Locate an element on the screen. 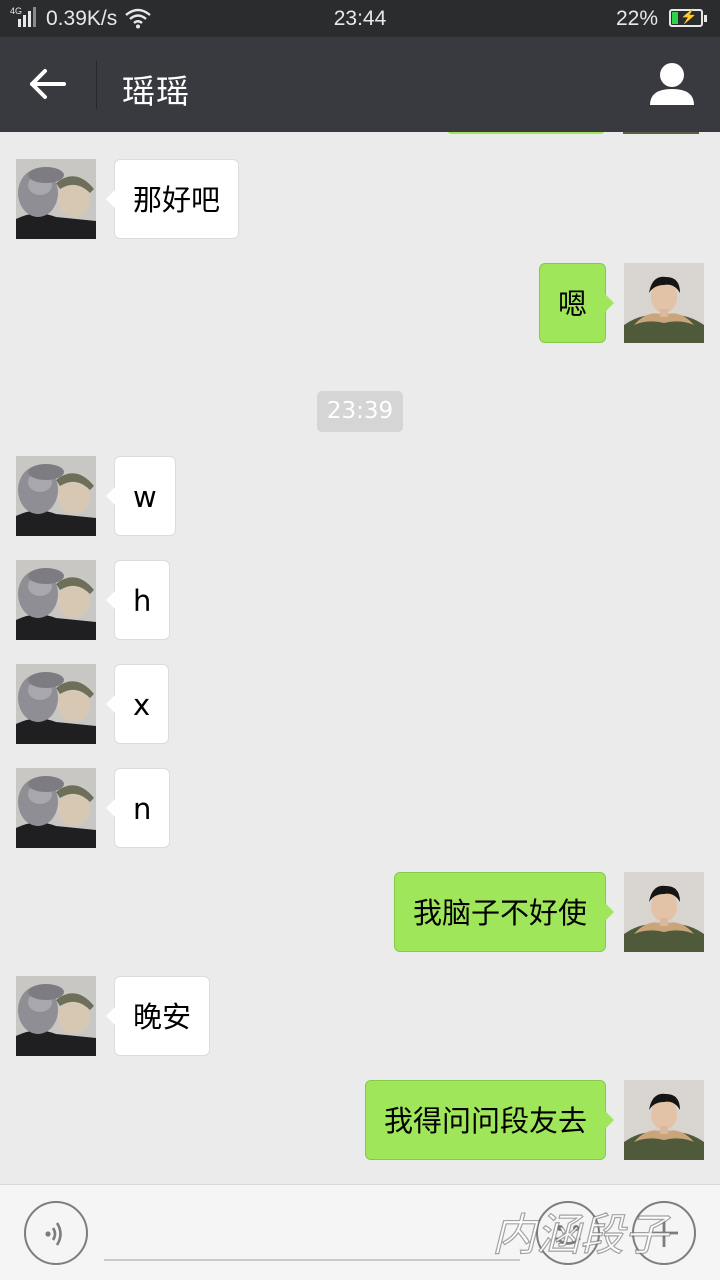 The height and width of the screenshot is (1280, 720). plus-icon is located at coordinates (664, 1233).